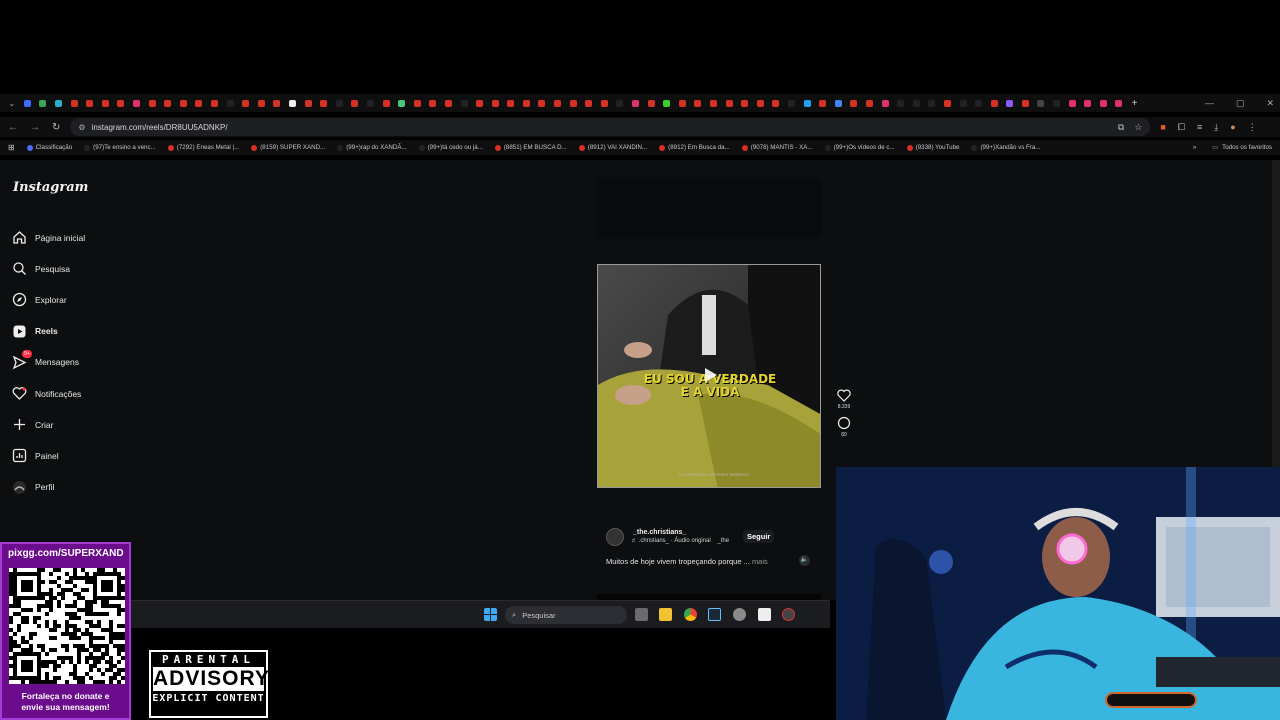  I want to click on task-view-icon, so click(641, 614).